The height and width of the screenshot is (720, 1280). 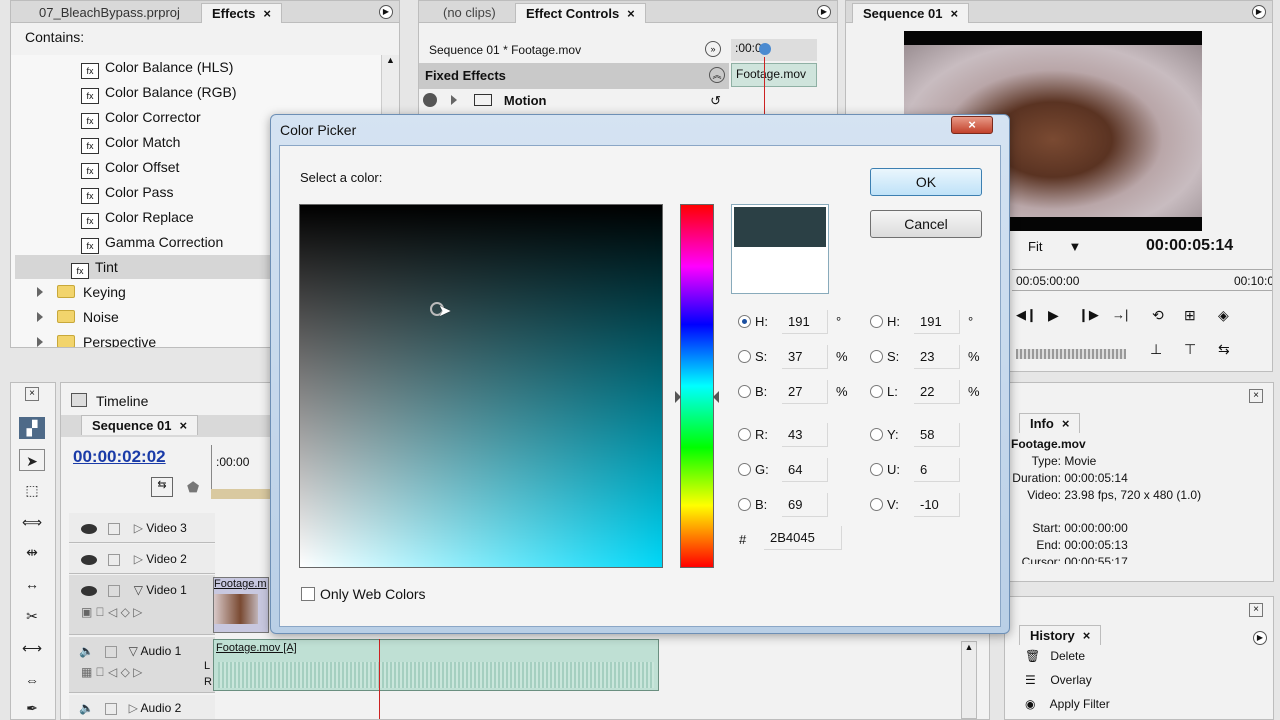 What do you see at coordinates (159, 92) in the screenshot?
I see `effect-item: fx Color Balance (RGB)` at bounding box center [159, 92].